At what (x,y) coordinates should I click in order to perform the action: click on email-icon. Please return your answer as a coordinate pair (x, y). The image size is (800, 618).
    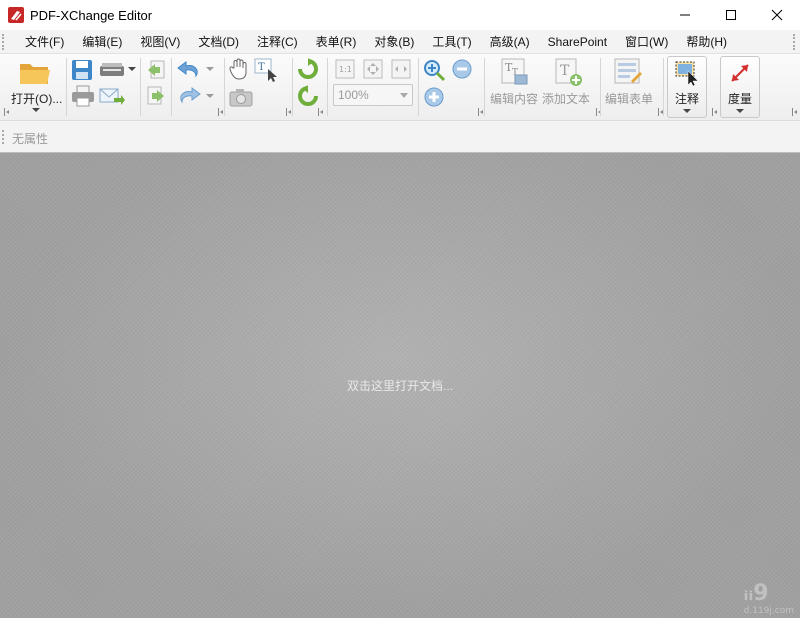
    Looking at the image, I should click on (112, 96).